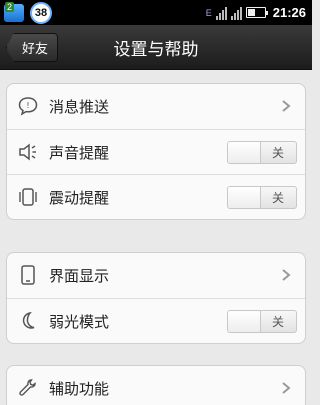  Describe the element at coordinates (156, 196) in the screenshot. I see `row-vibration-alert: 震动提醒 关` at that location.